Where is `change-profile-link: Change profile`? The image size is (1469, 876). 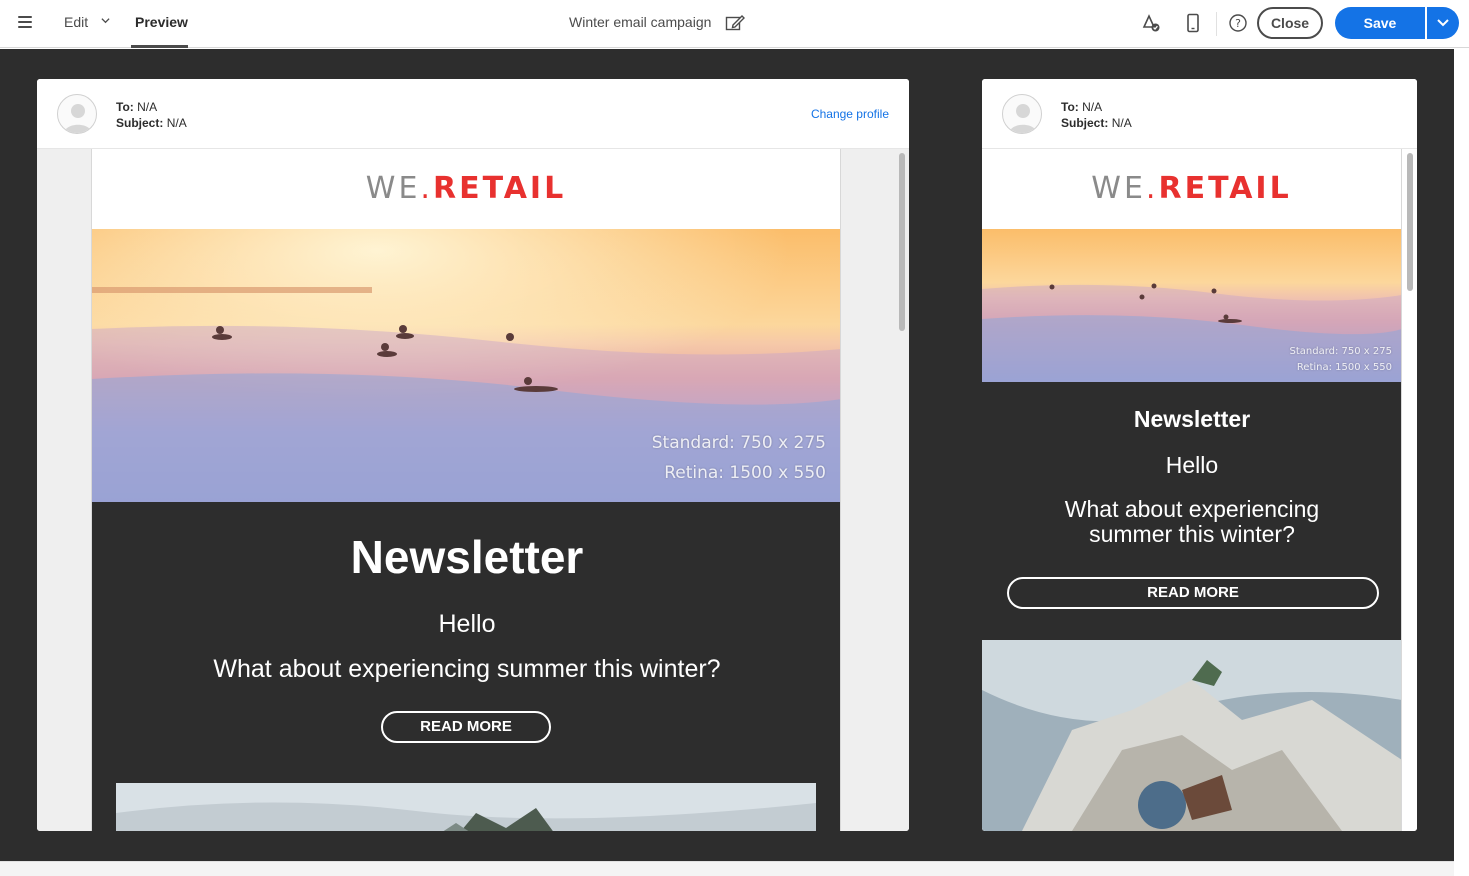
change-profile-link: Change profile is located at coordinates (850, 114).